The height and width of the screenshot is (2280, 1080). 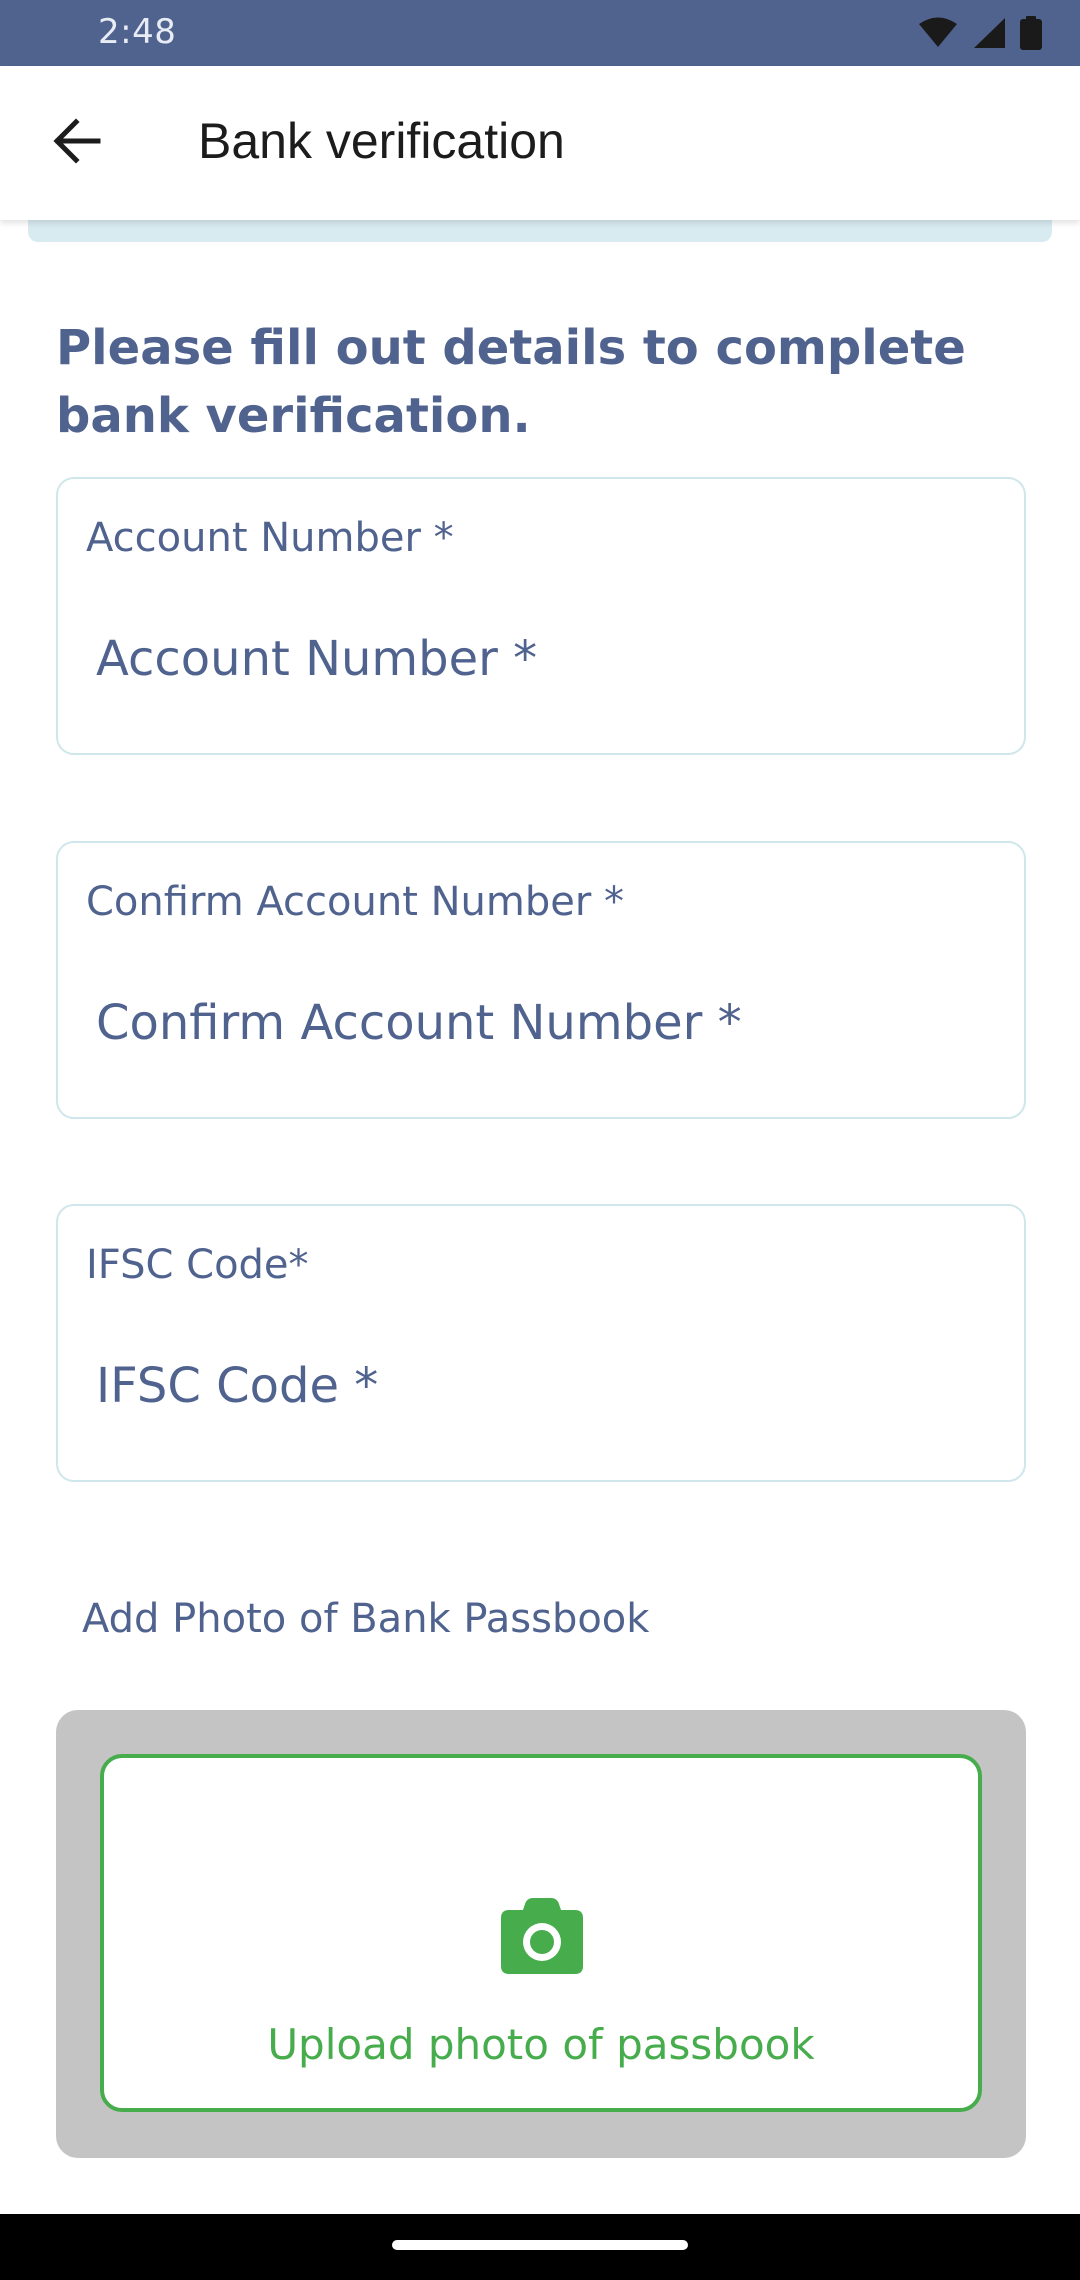 I want to click on passbook-section-label: Add Photo of Bank Passbook, so click(x=366, y=1619).